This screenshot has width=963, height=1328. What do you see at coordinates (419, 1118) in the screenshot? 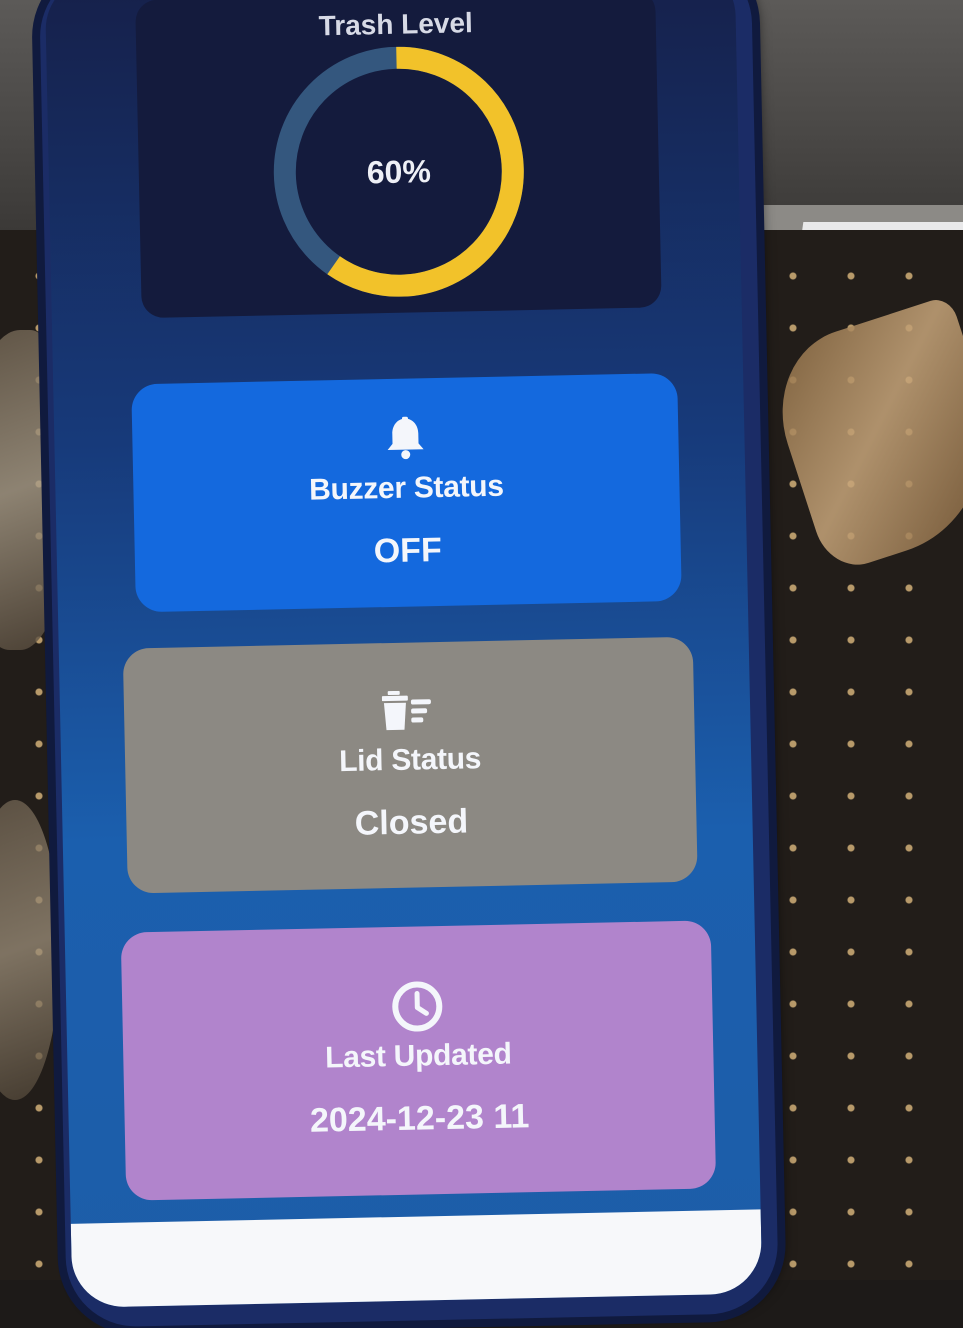
I see `last-updated-value: 2024-12-23 11` at bounding box center [419, 1118].